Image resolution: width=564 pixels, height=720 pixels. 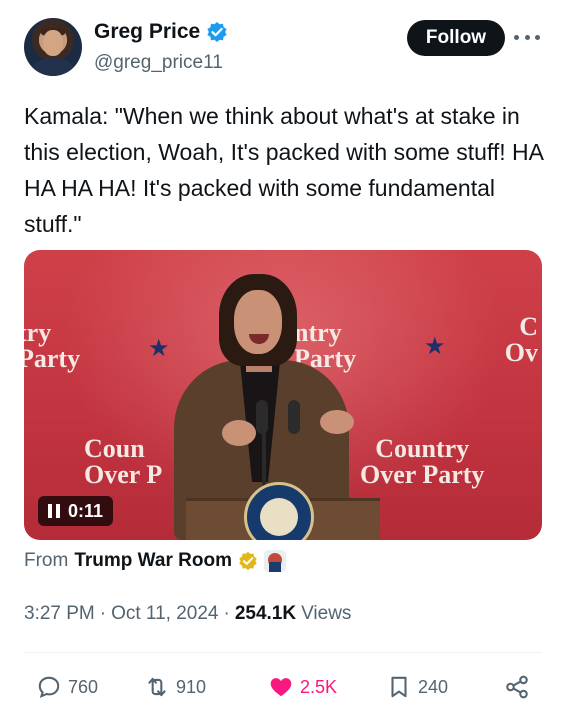 What do you see at coordinates (274, 561) in the screenshot?
I see `source-account-avatar` at bounding box center [274, 561].